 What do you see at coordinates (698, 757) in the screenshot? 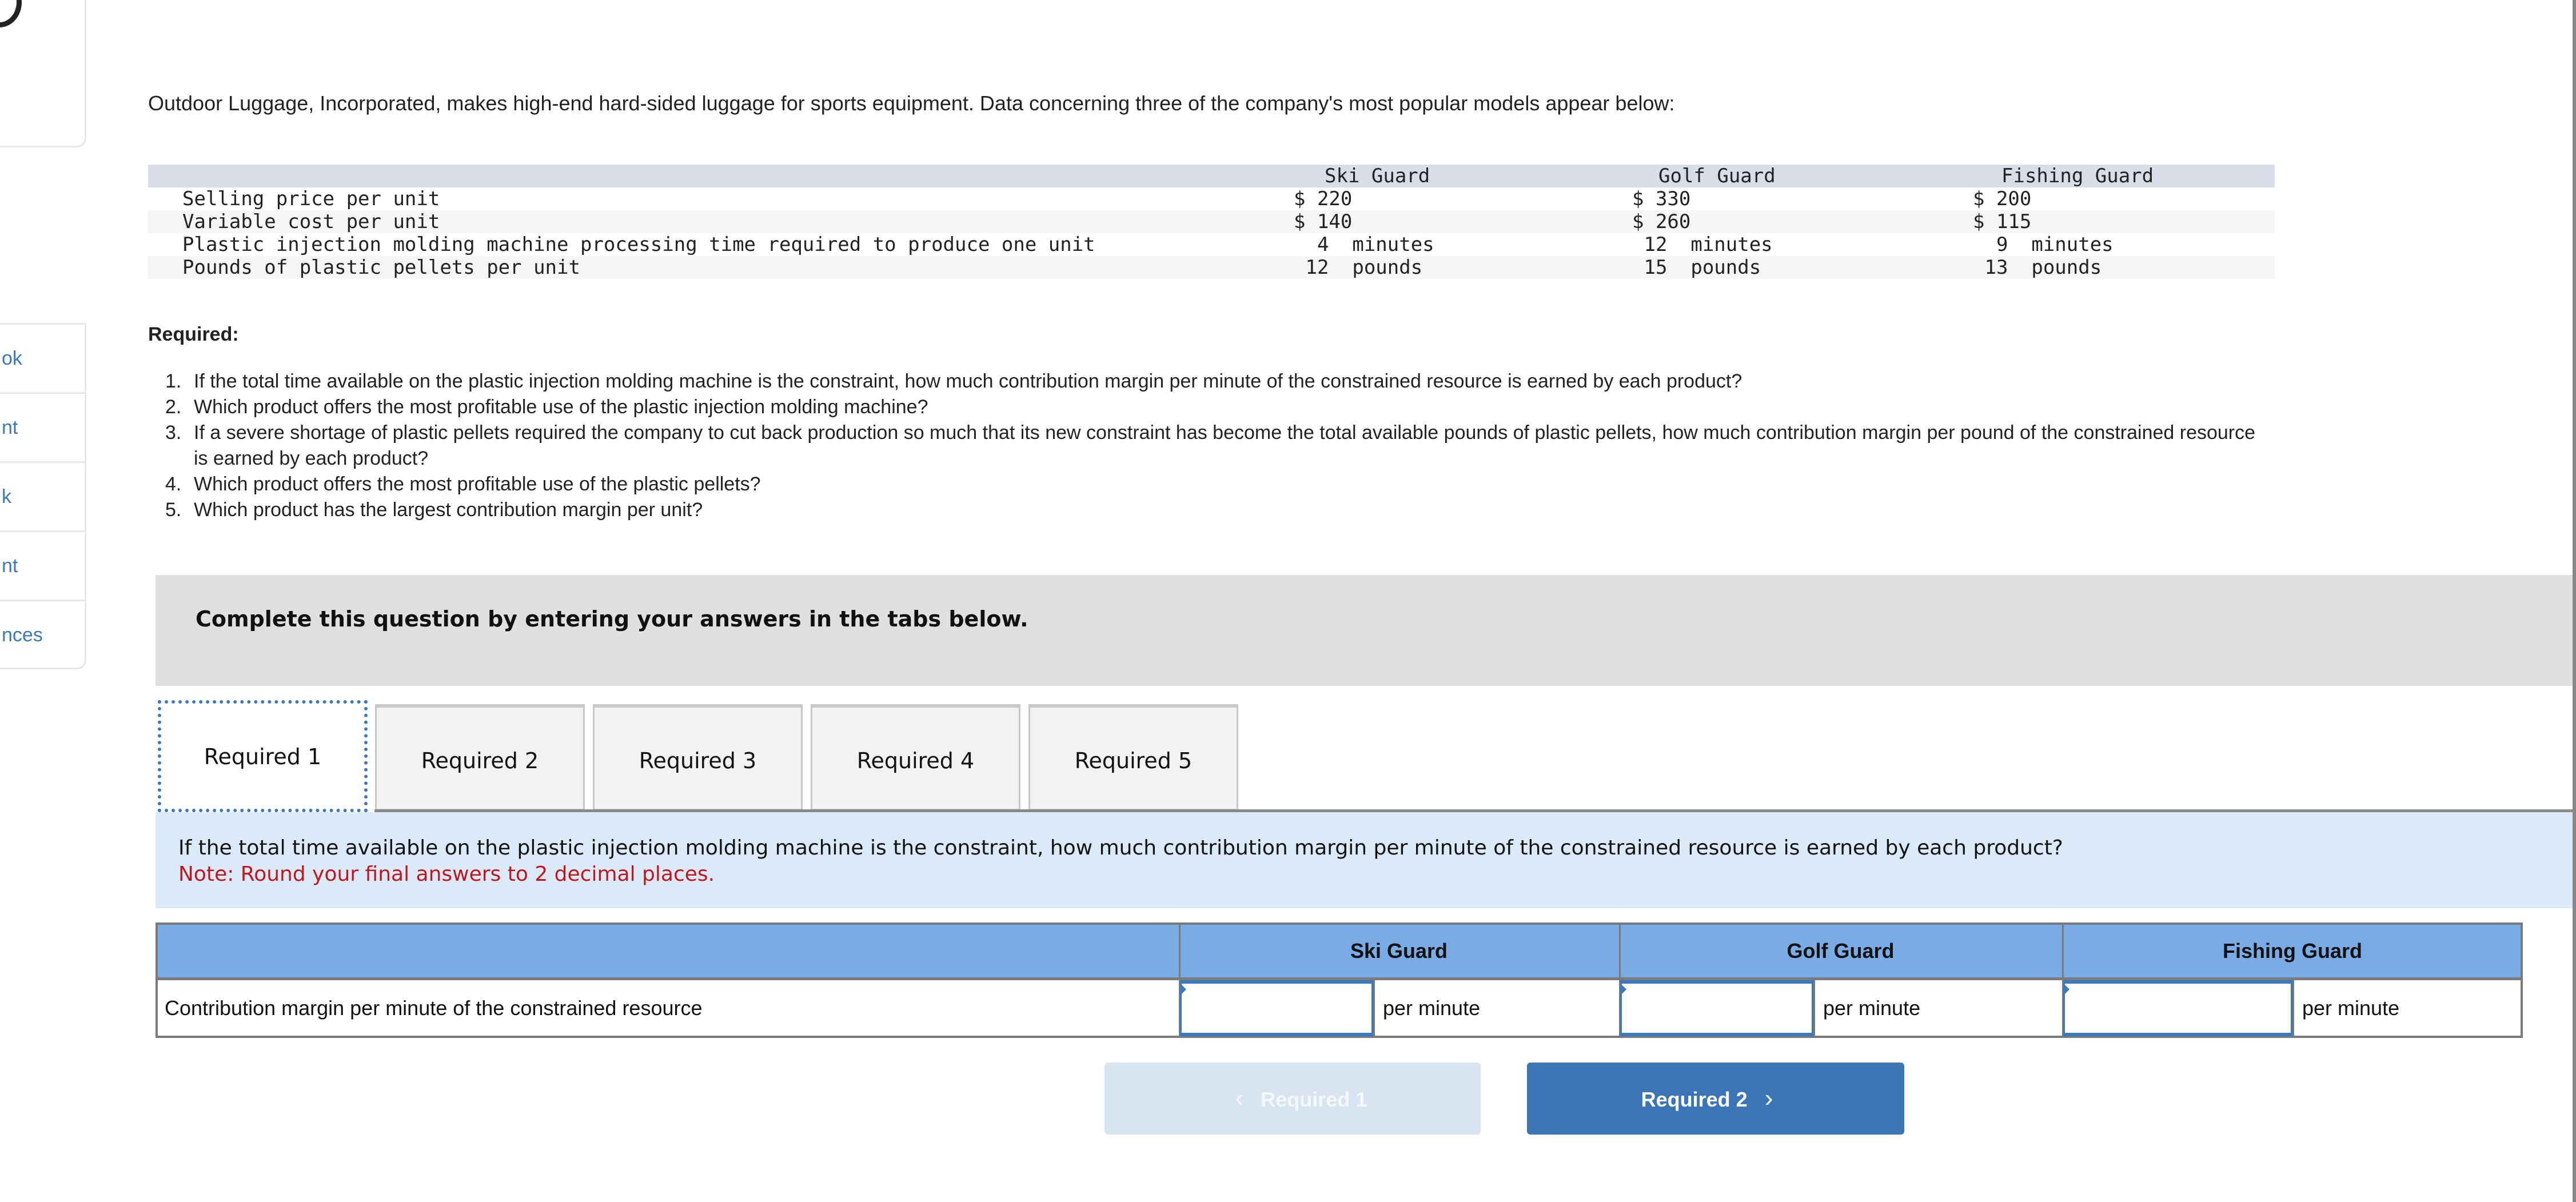
I see `tab-required-3: Required 3` at bounding box center [698, 757].